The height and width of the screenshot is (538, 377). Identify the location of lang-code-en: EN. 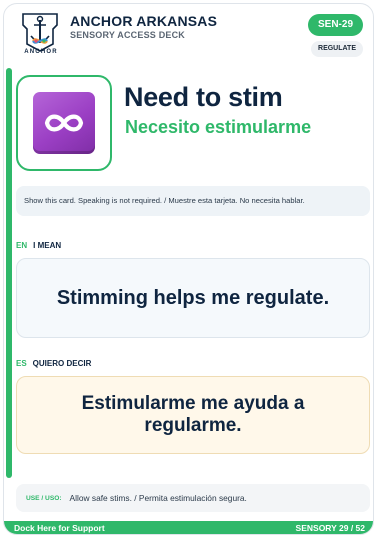
(22, 245).